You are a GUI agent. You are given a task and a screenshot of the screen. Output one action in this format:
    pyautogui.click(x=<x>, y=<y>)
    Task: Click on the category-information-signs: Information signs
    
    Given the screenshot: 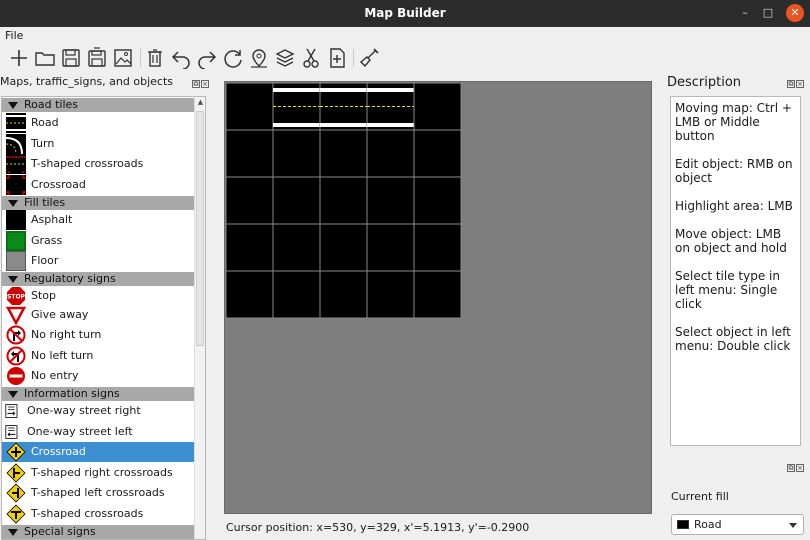 What is the action you would take?
    pyautogui.click(x=98, y=394)
    